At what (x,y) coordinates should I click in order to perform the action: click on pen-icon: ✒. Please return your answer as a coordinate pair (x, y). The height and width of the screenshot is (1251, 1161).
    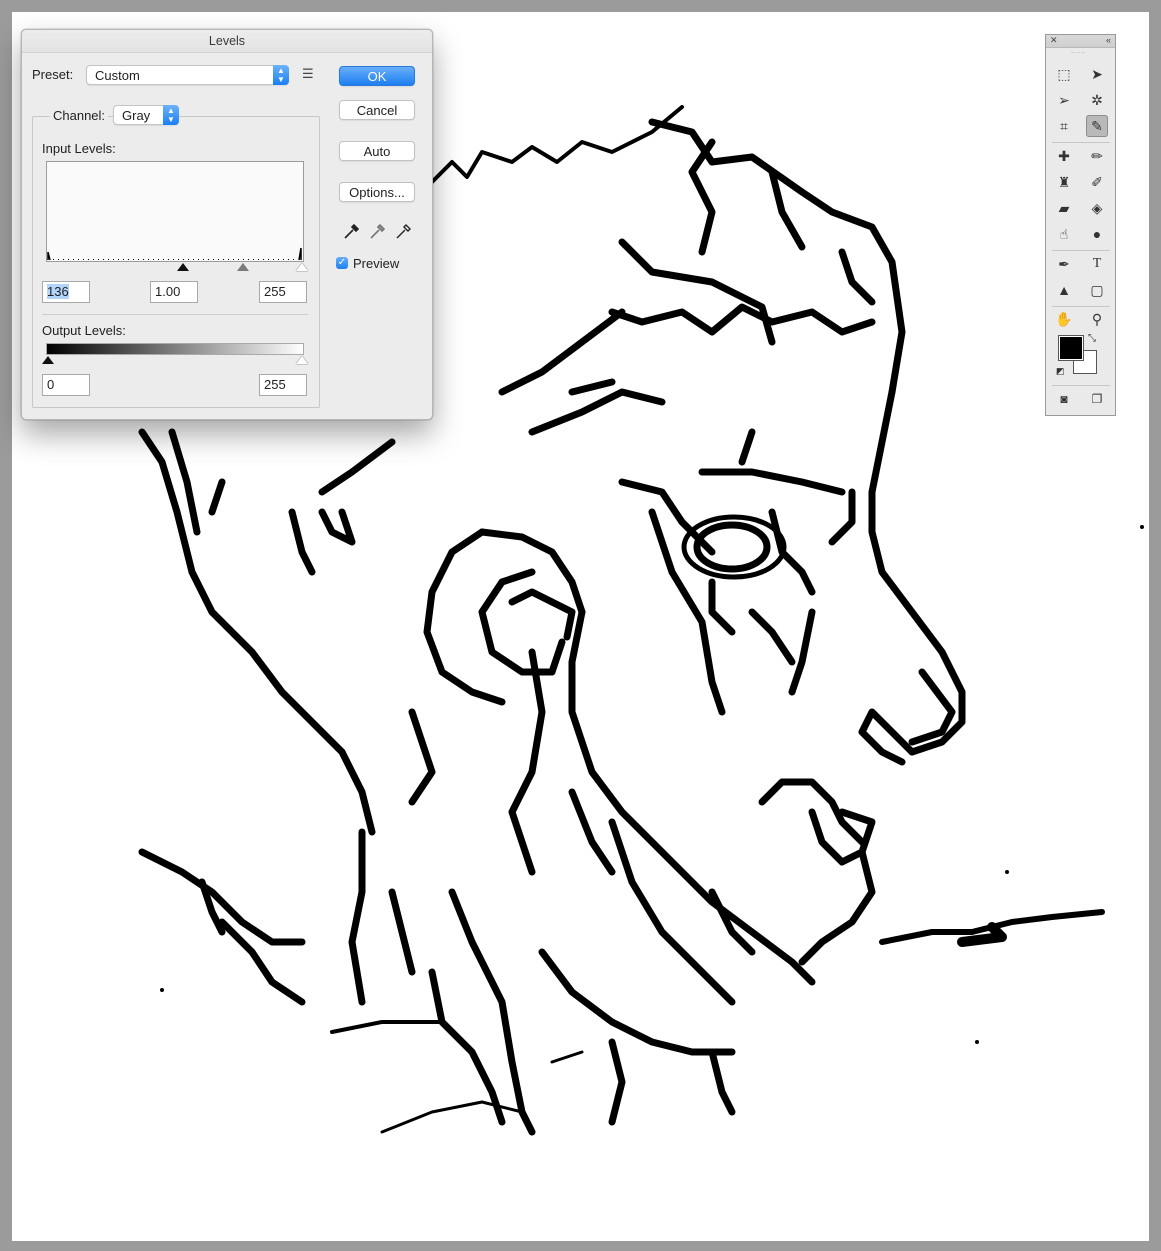
    Looking at the image, I should click on (1064, 264).